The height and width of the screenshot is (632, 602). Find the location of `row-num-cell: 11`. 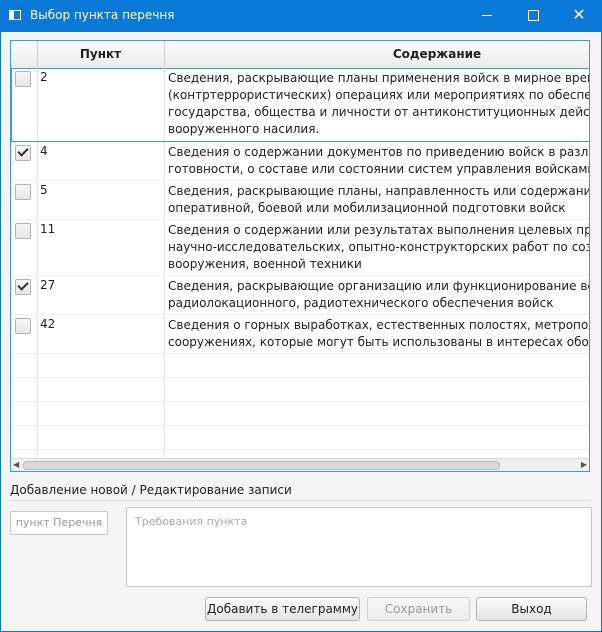

row-num-cell: 11 is located at coordinates (101, 247).